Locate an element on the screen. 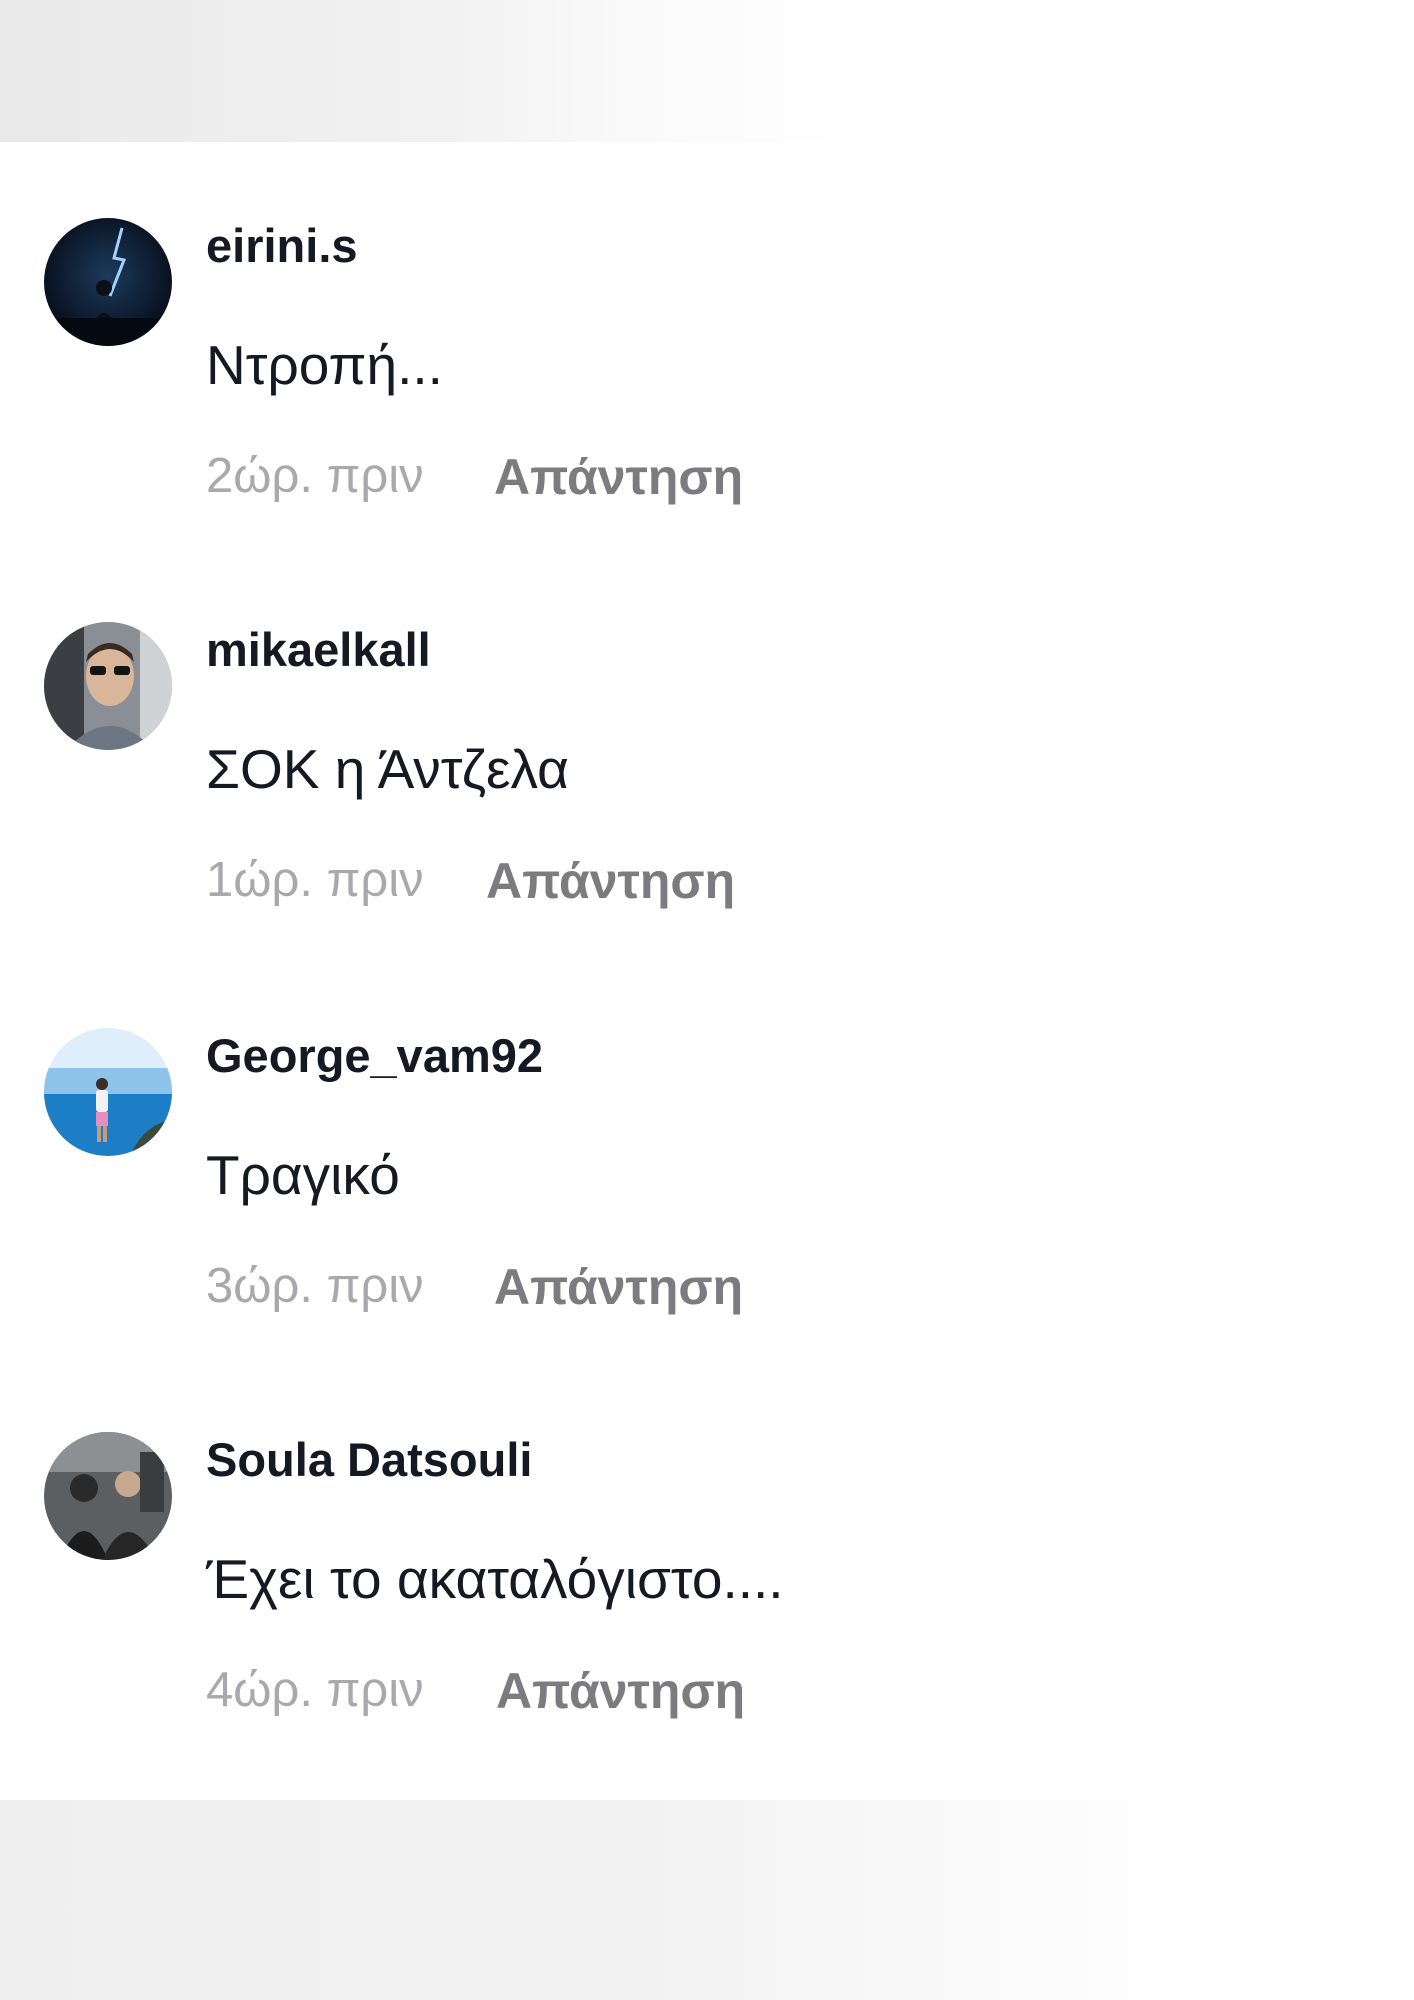 The image size is (1414, 2000). comment-username: mikaelkall is located at coordinates (318, 649).